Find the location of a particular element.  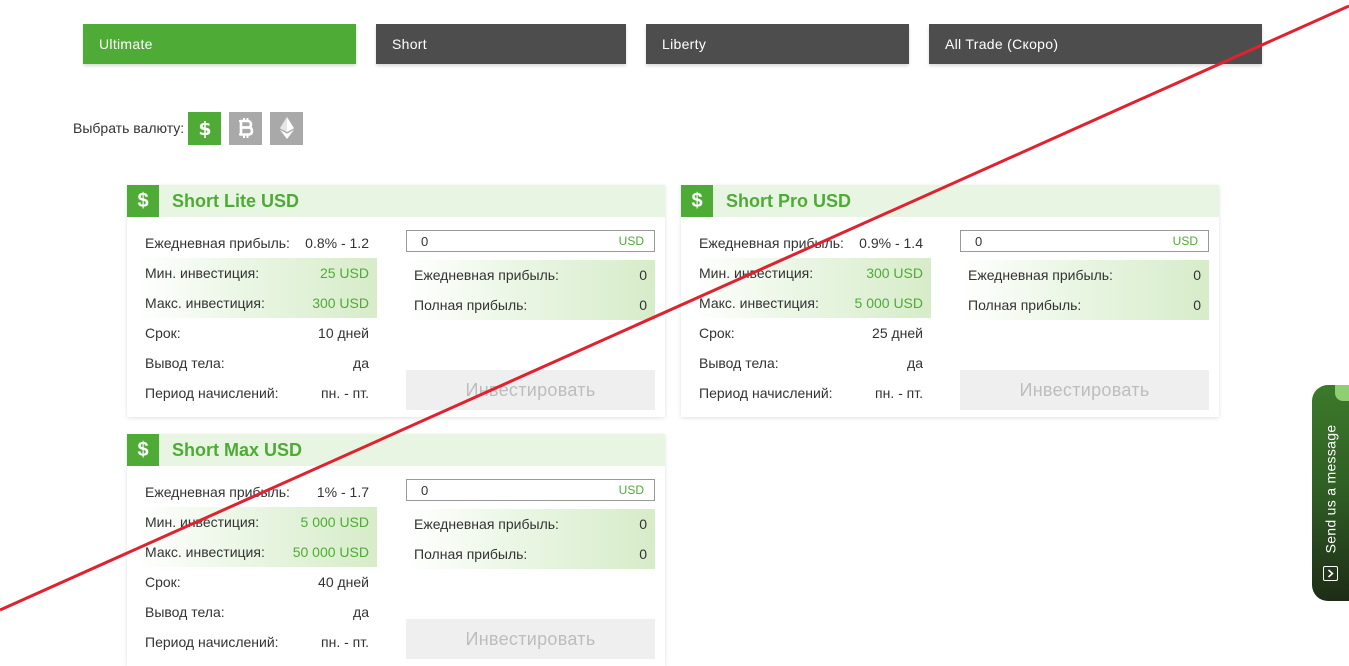

min-invest-value: 5 000 USD is located at coordinates (334, 522).